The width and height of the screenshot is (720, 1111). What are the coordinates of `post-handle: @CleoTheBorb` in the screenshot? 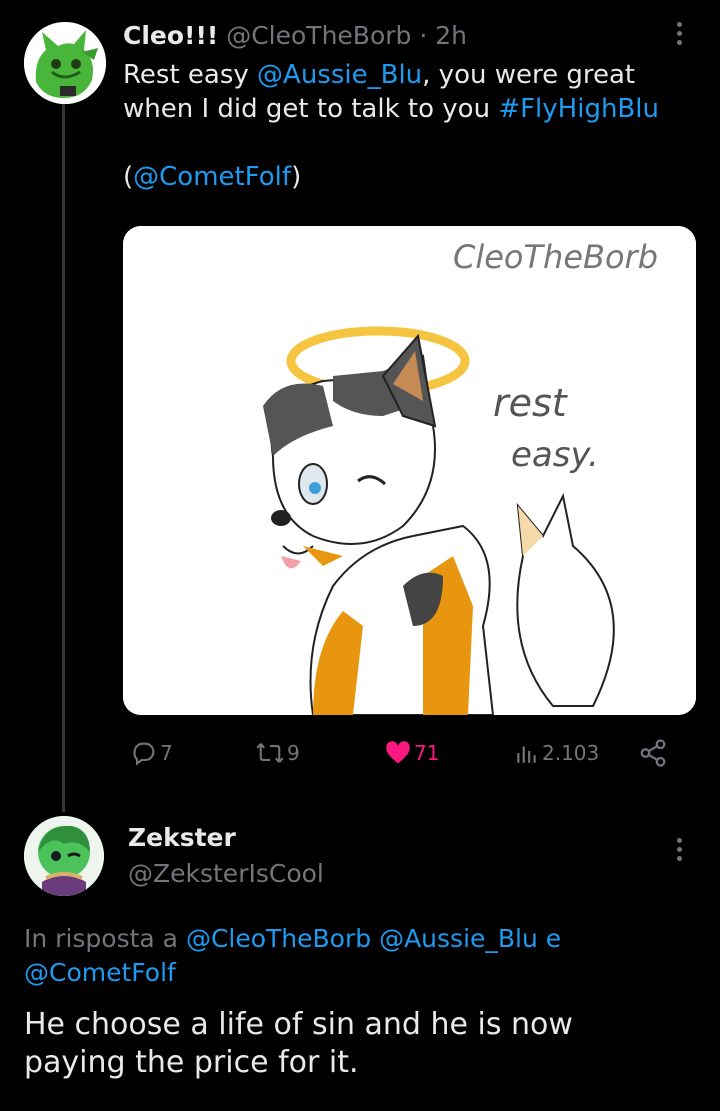 It's located at (318, 35).